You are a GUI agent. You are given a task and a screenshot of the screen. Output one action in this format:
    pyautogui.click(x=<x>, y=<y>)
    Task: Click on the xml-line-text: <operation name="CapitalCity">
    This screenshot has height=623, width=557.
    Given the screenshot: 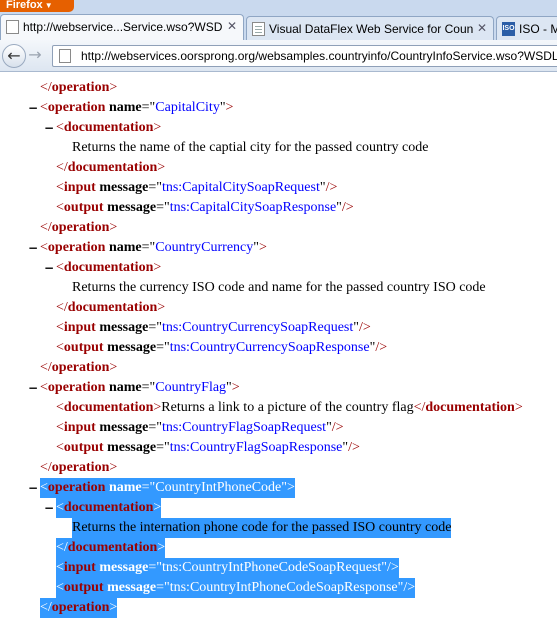 What is the action you would take?
    pyautogui.click(x=137, y=107)
    